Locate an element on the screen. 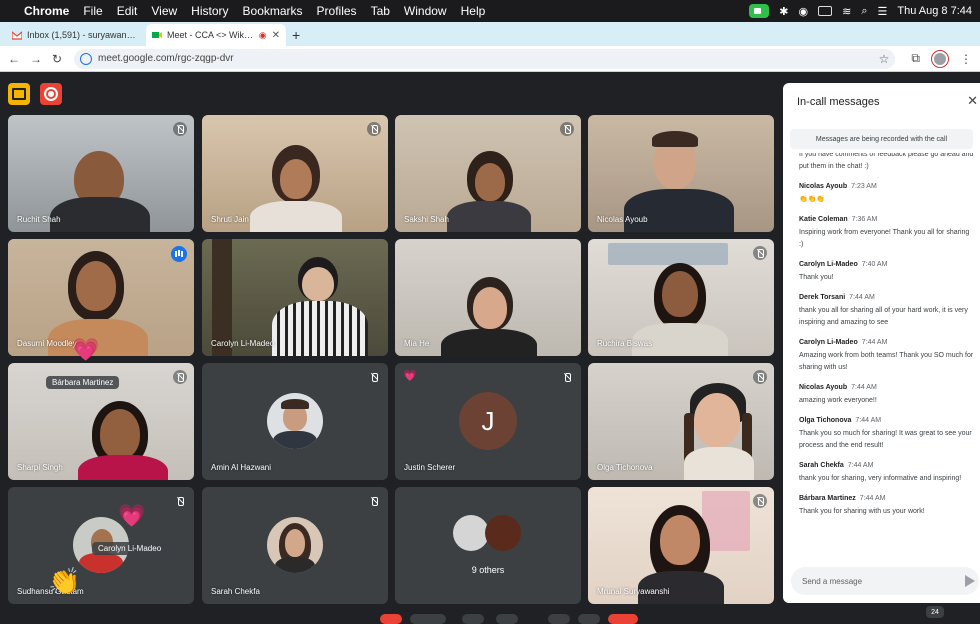 The width and height of the screenshot is (980, 624). others-tile: 9 others is located at coordinates (488, 545).